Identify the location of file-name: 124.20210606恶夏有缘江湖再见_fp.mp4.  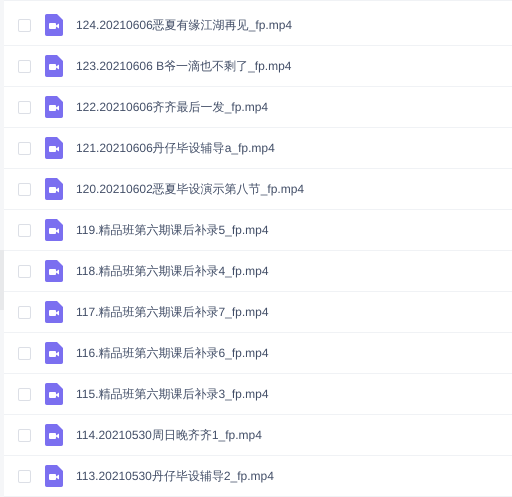
(184, 25).